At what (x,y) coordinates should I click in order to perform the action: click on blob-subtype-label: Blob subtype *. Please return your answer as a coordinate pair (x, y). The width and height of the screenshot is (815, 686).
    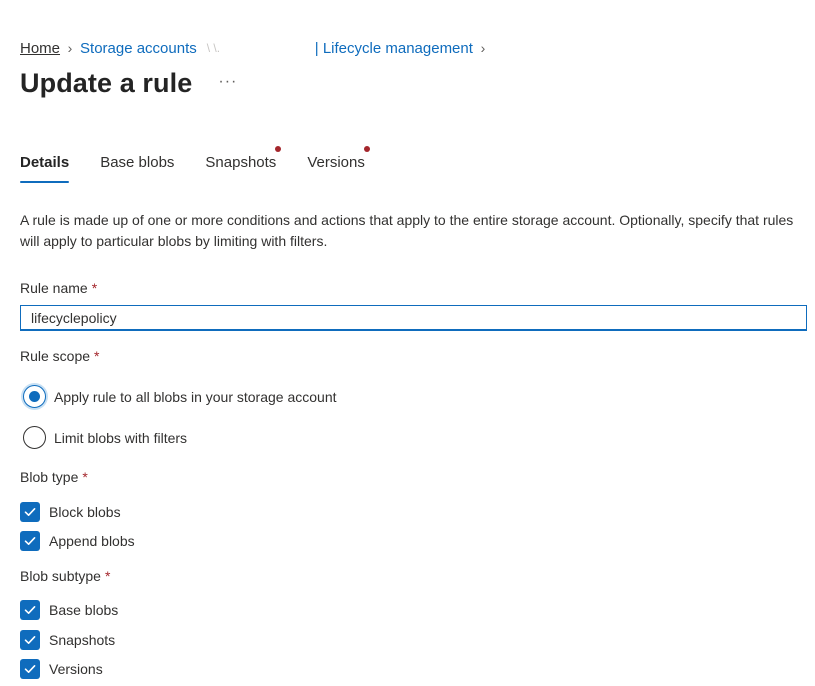
    Looking at the image, I should click on (65, 576).